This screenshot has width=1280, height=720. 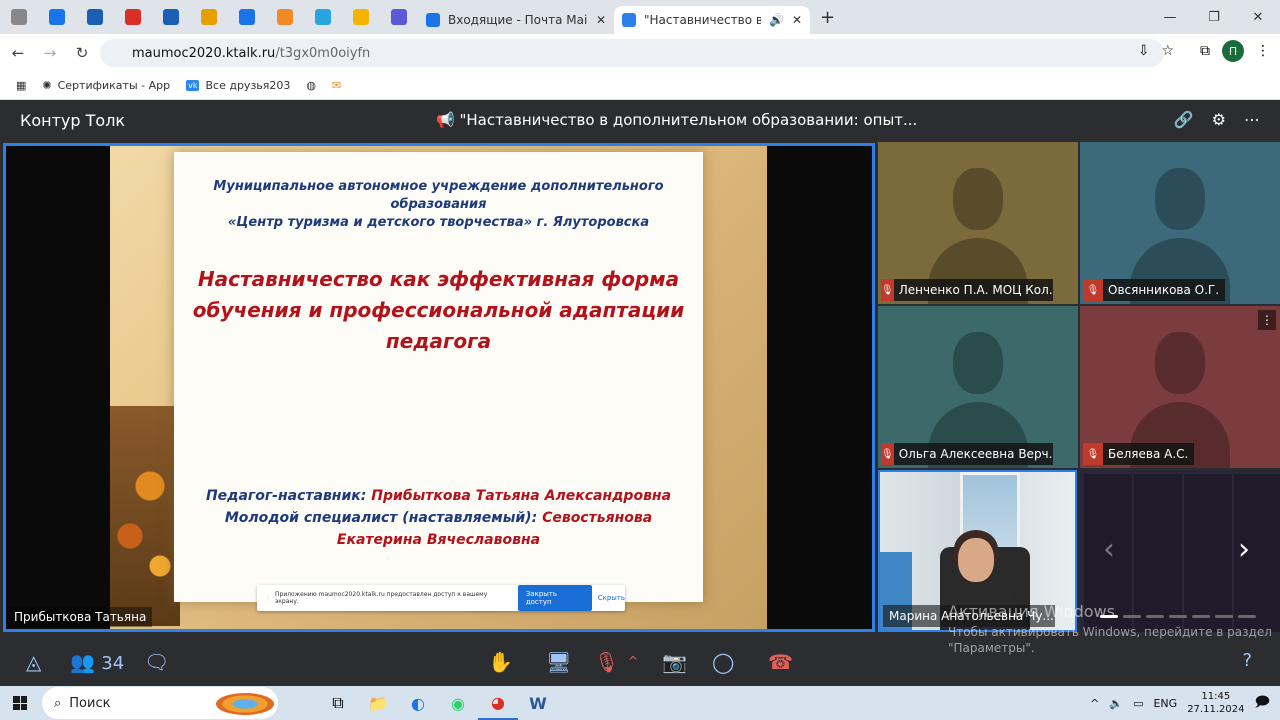 What do you see at coordinates (33, 662) in the screenshot?
I see `shapes-icon: ◬` at bounding box center [33, 662].